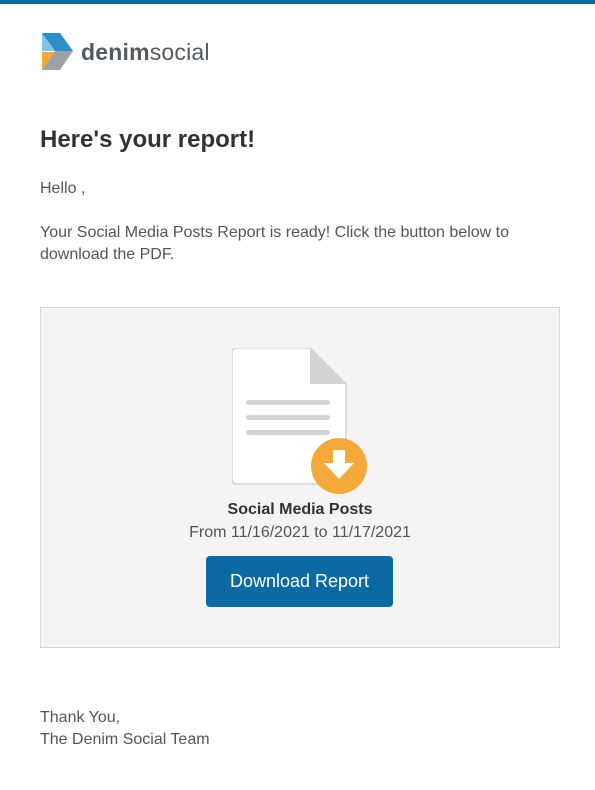 The width and height of the screenshot is (595, 790). Describe the element at coordinates (57, 51) in the screenshot. I see `denimsocial-logo-icon` at that location.